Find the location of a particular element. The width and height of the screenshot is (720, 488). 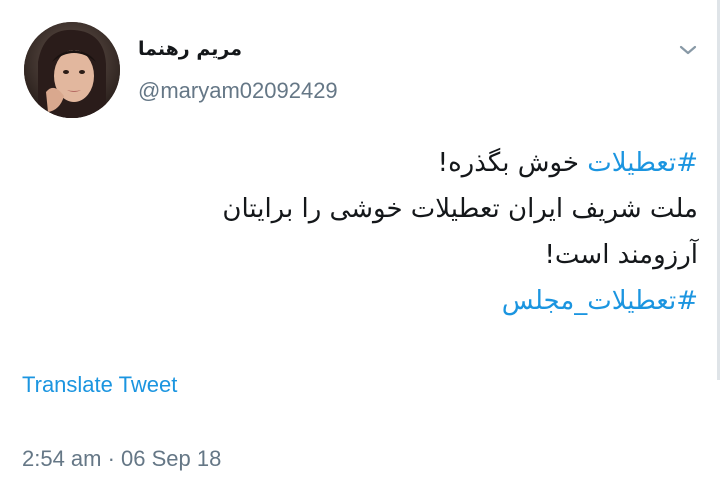

user-handle: @maryam02092429 is located at coordinates (238, 91).